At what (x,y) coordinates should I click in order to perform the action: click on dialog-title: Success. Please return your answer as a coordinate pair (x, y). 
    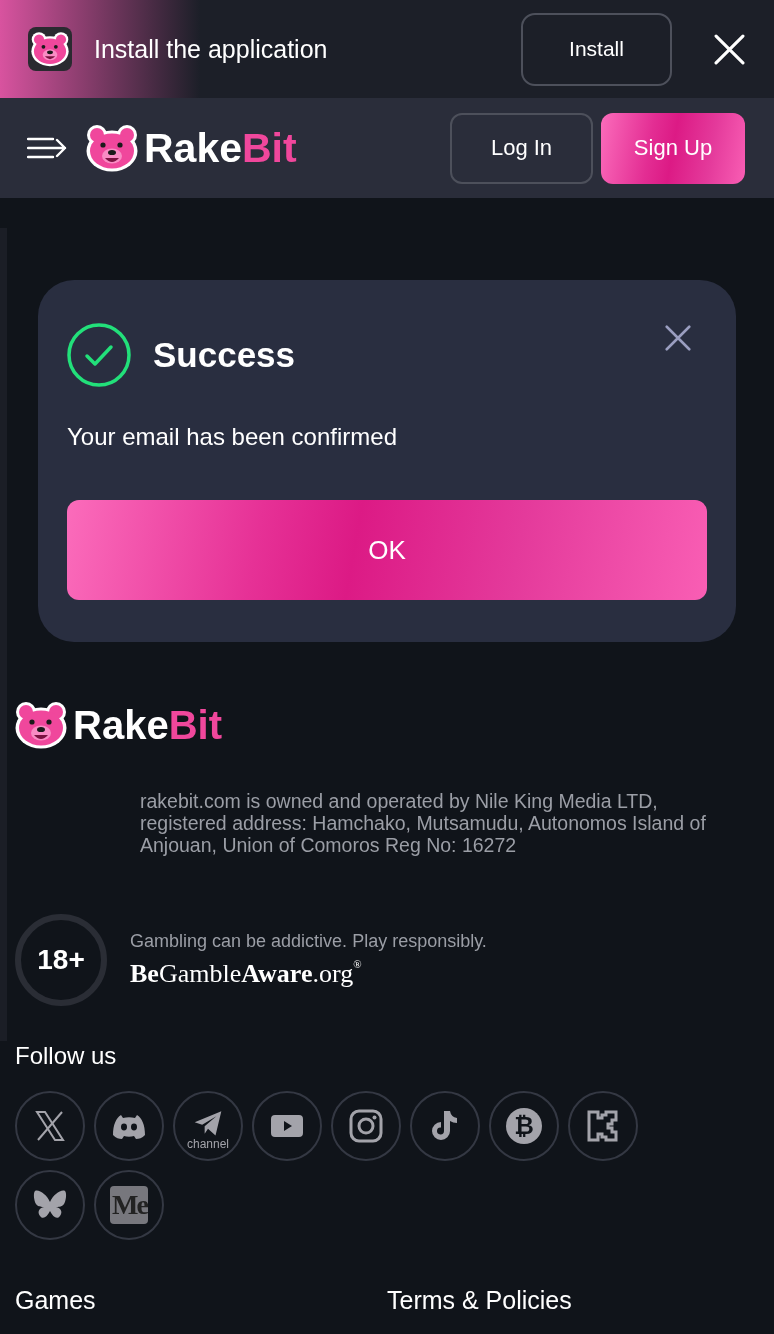
    Looking at the image, I should click on (225, 355).